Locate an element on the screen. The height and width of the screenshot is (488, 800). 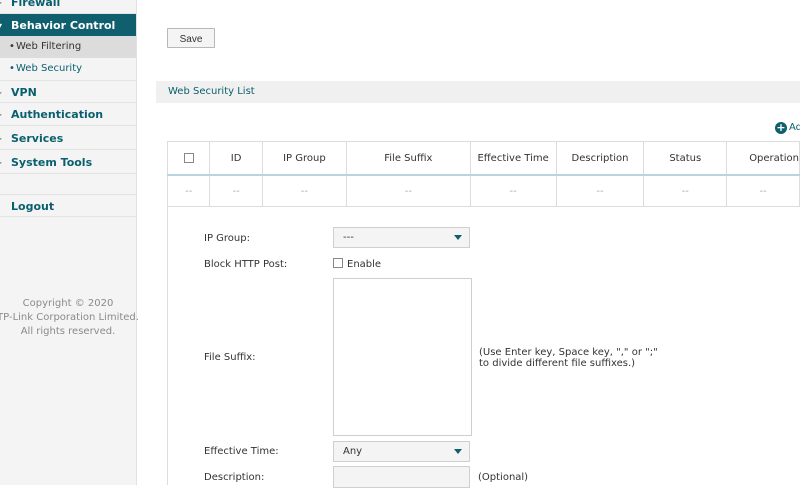
copyright-line: Copyright © 2020 is located at coordinates (68, 303).